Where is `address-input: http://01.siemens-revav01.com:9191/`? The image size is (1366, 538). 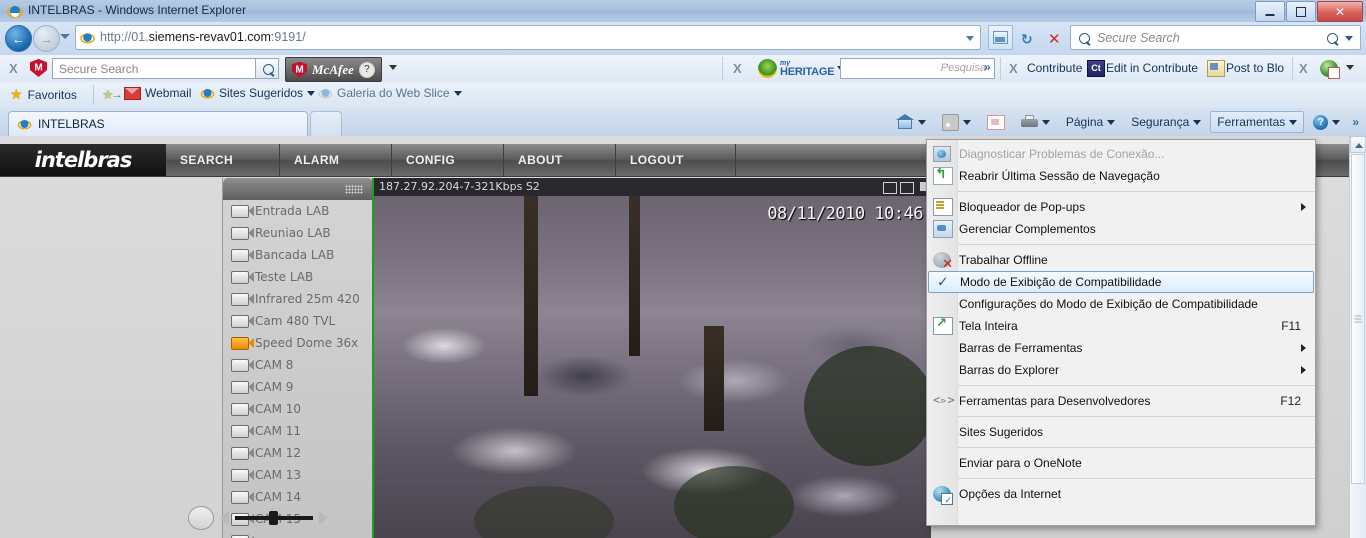
address-input: http://01.siemens-revav01.com:9191/ is located at coordinates (528, 37).